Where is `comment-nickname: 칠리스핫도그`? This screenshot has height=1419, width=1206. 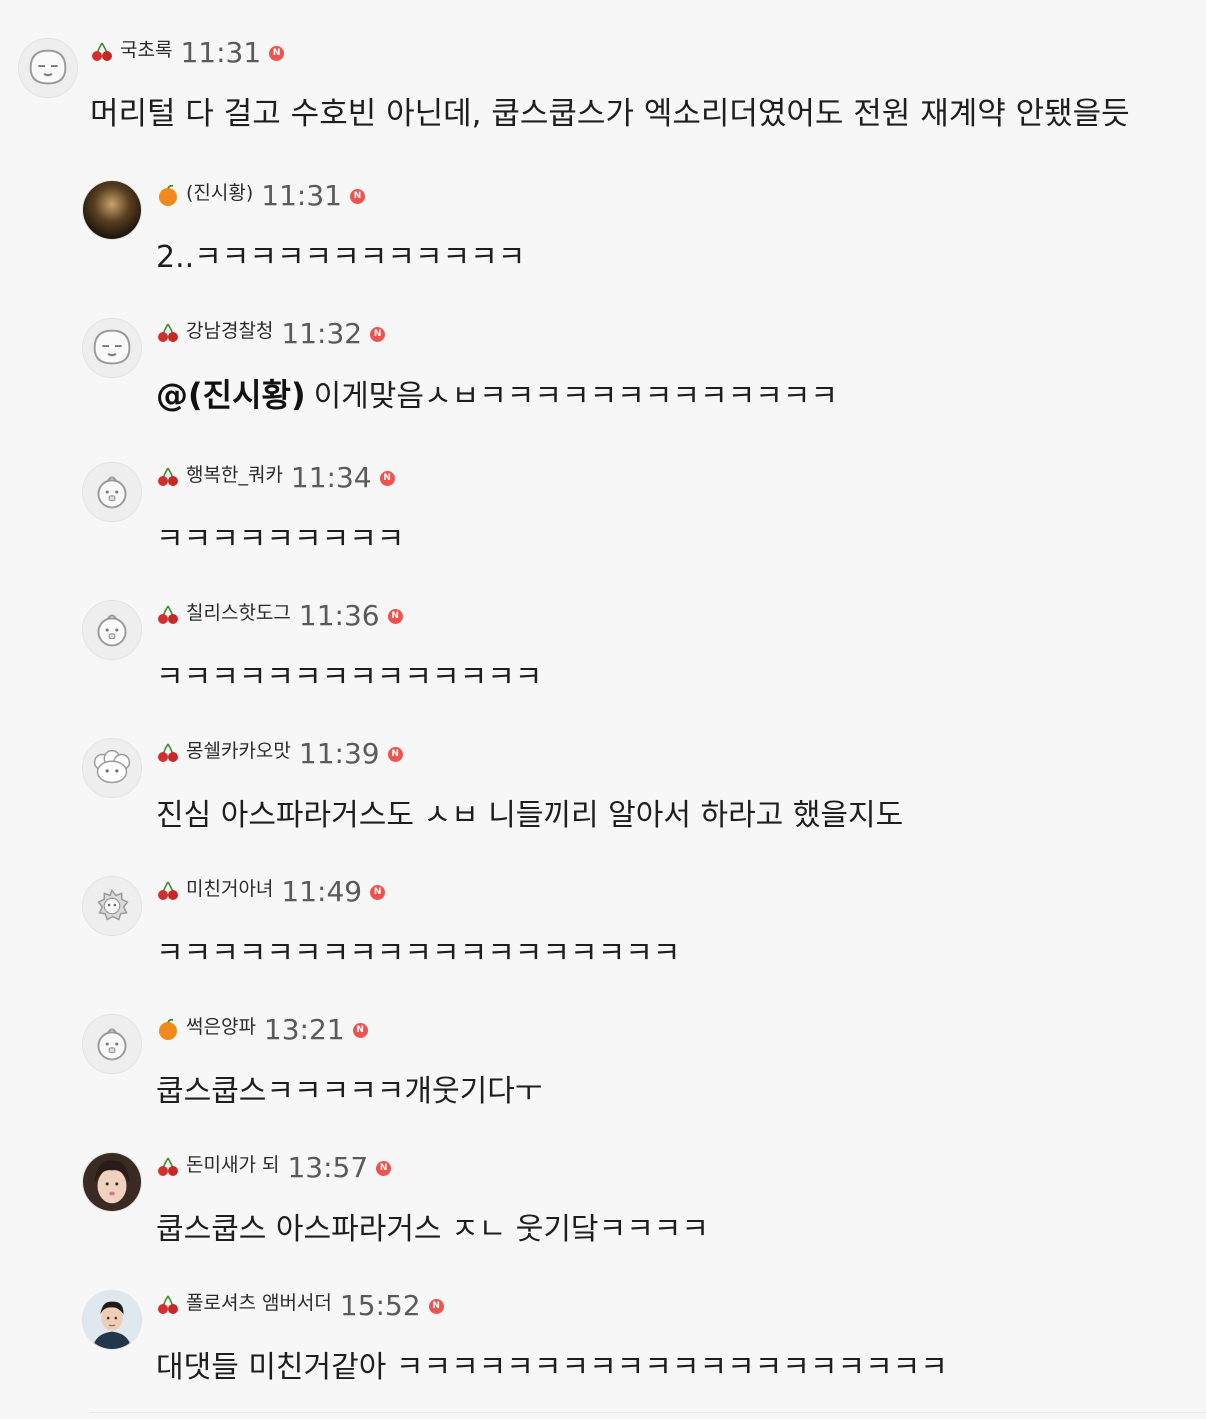
comment-nickname: 칠리스핫도그 is located at coordinates (238, 611).